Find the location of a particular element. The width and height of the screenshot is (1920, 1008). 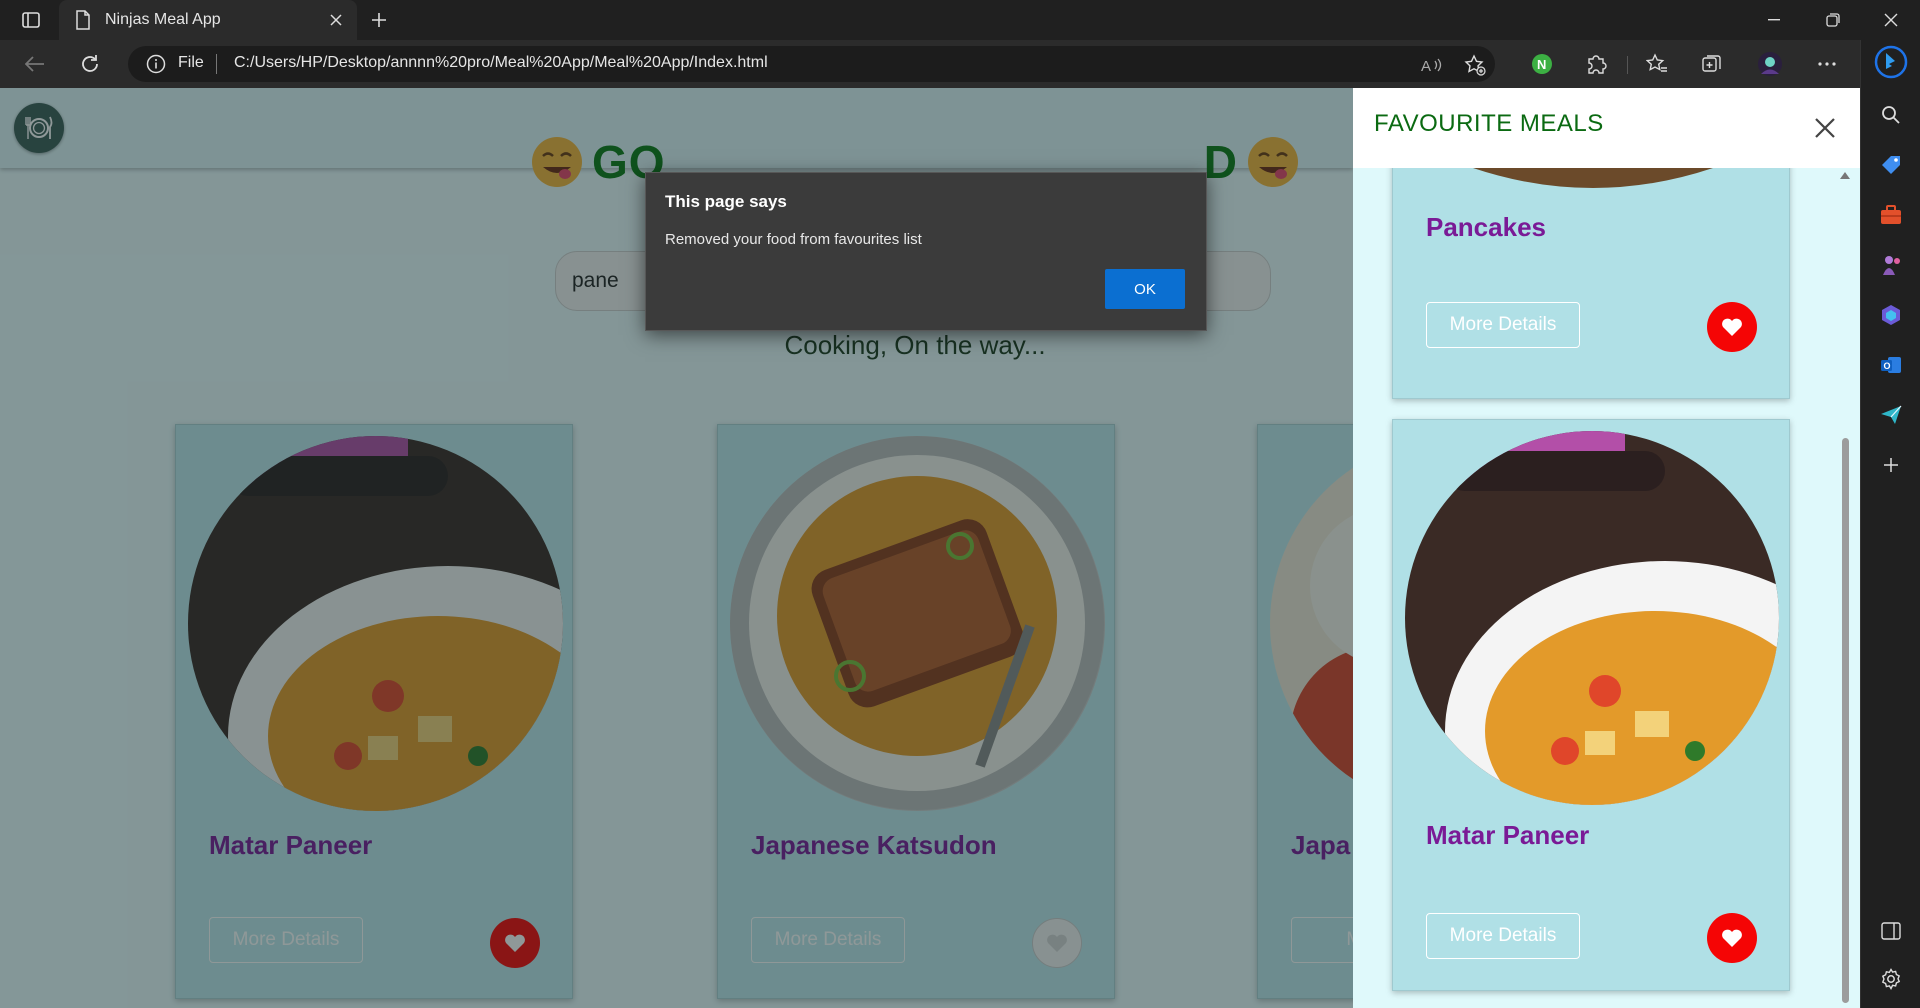

svg-text: O is located at coordinates (1887, 366).